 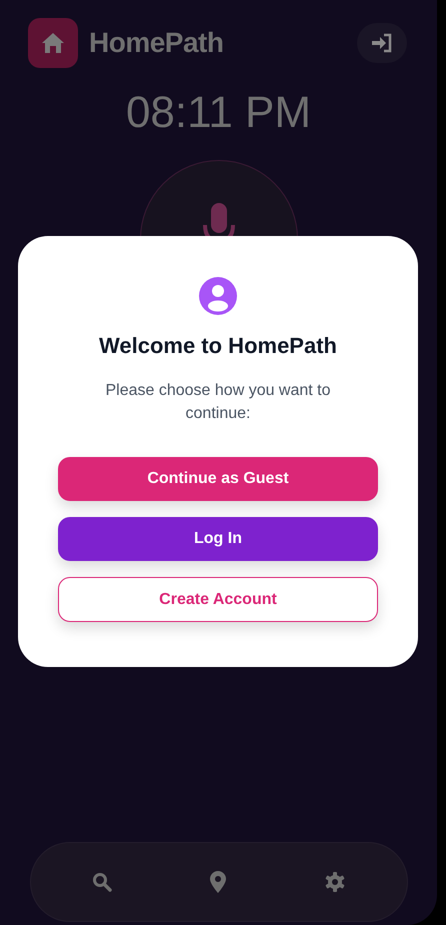 I want to click on search-icon, so click(x=102, y=882).